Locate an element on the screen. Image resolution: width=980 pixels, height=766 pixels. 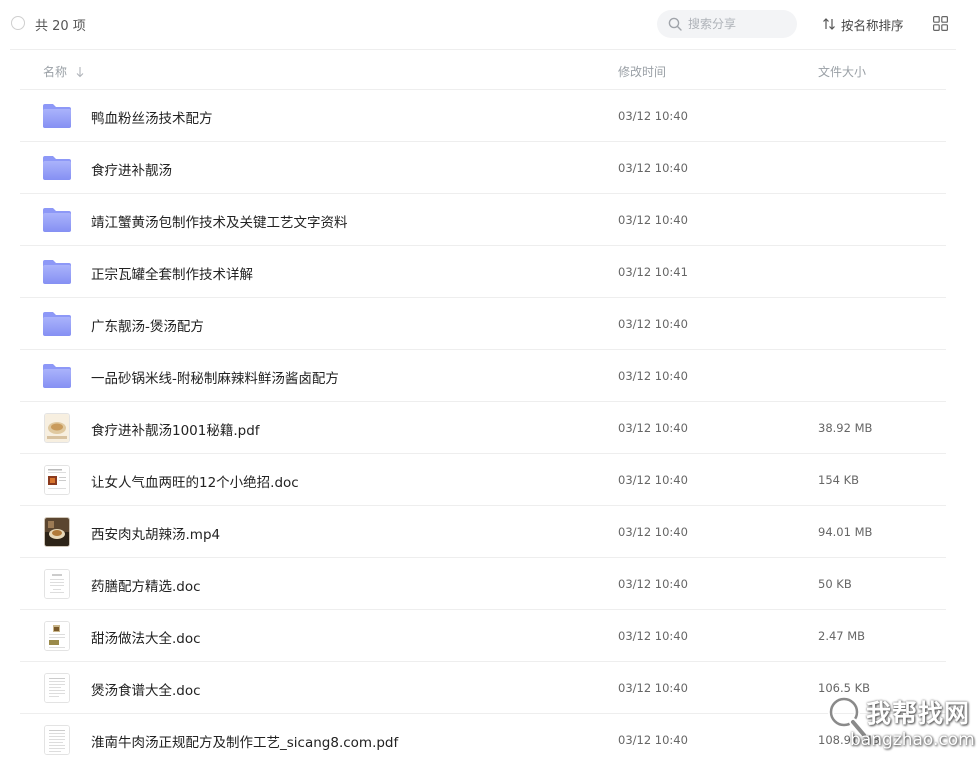
file-row: 鸭血粉丝汤技术配方 03/12 10:40 is located at coordinates (483, 116).